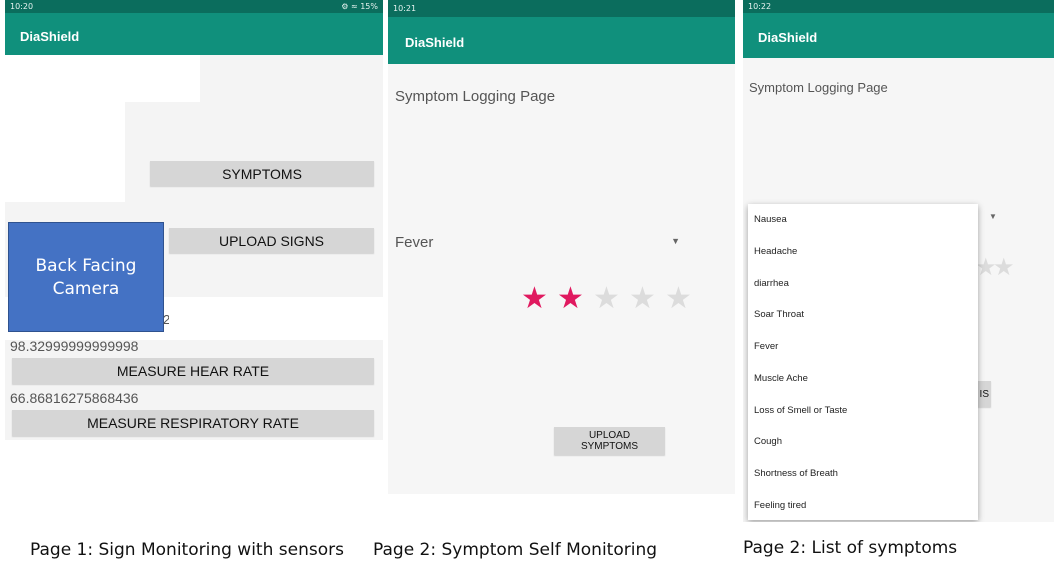 Image resolution: width=1054 pixels, height=569 pixels. I want to click on symptoms-button: SYMPTOMS, so click(262, 173).